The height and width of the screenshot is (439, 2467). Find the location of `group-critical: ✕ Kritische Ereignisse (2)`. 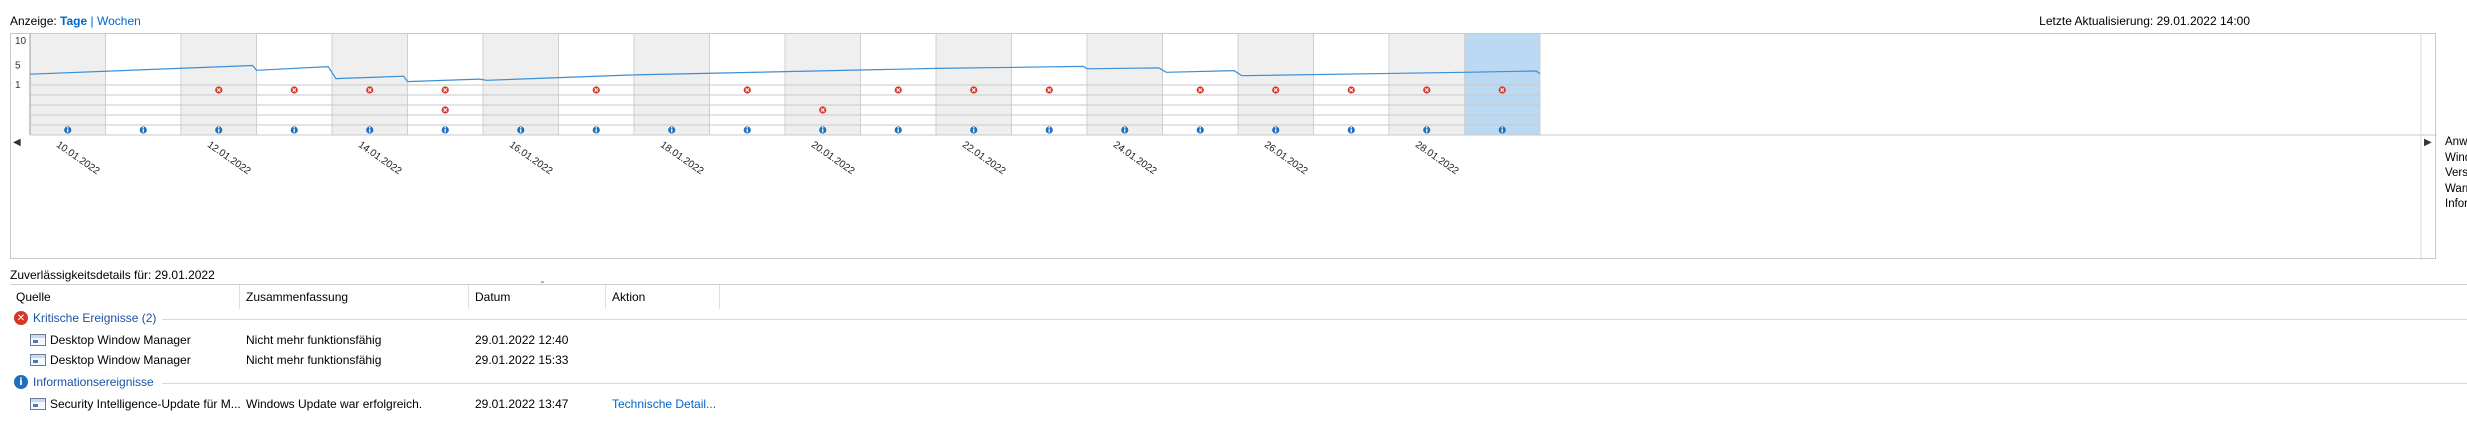

group-critical: ✕ Kritische Ereignisse (2) is located at coordinates (85, 318).